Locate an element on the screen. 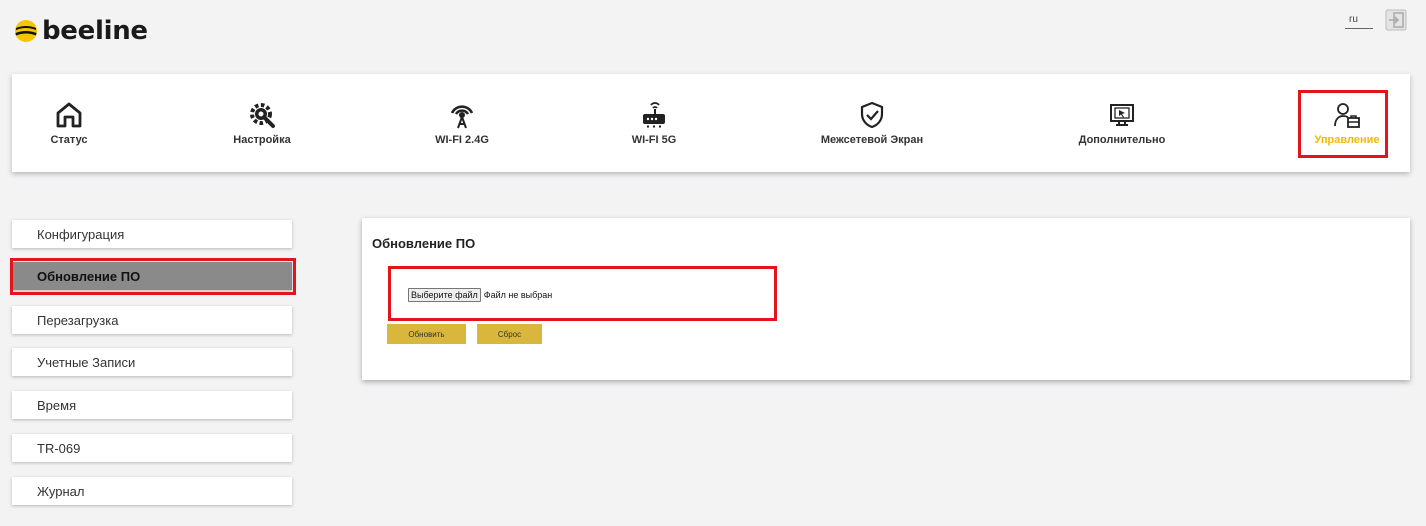 This screenshot has width=1426, height=526. page-title: Обновление ПО is located at coordinates (424, 243).